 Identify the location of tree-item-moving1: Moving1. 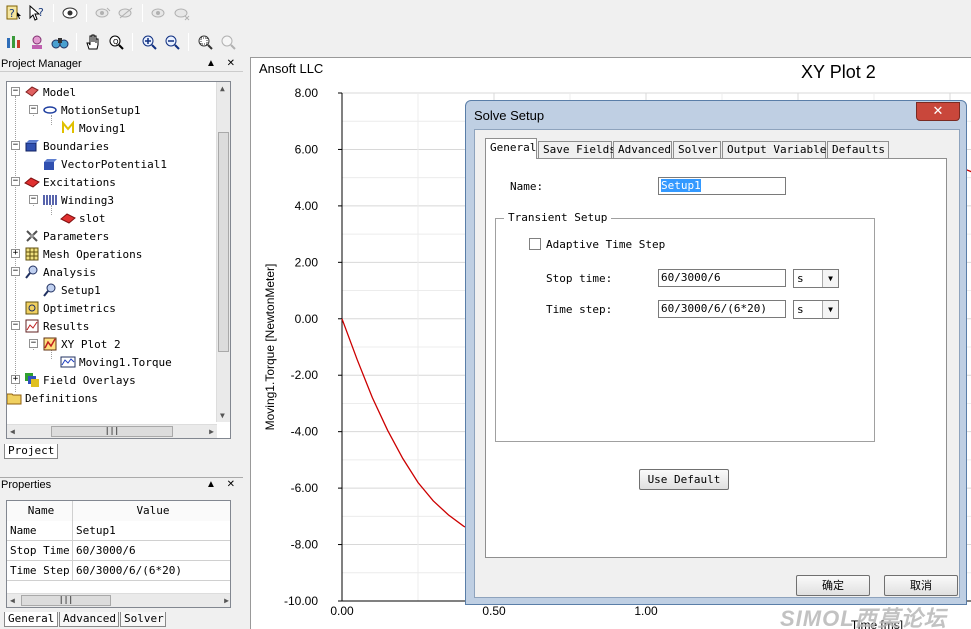
(92, 128).